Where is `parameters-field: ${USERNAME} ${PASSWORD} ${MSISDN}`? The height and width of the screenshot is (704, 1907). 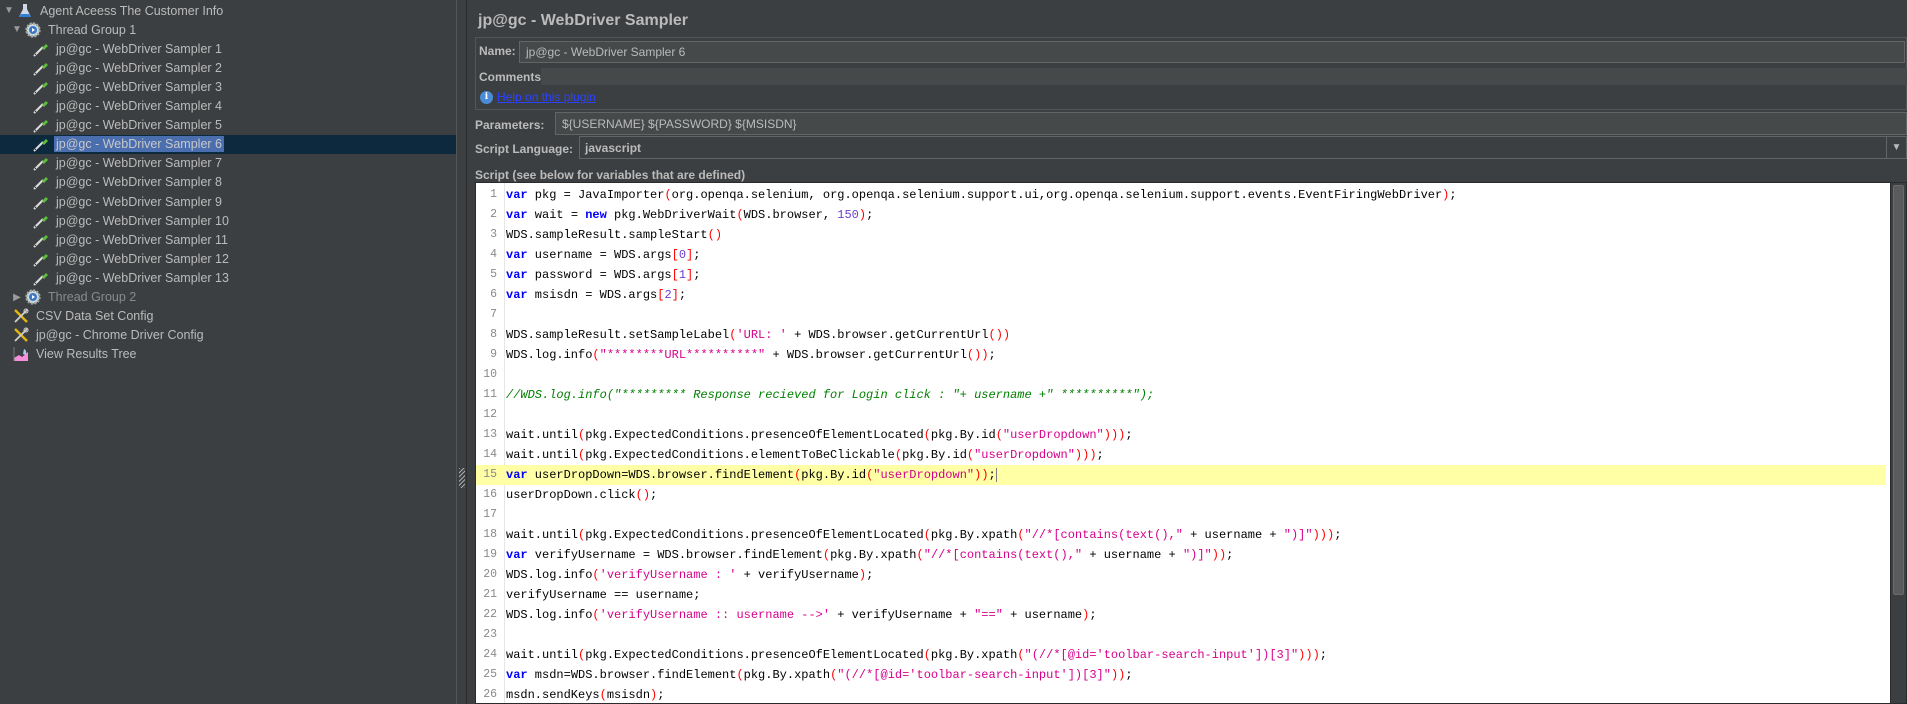 parameters-field: ${USERNAME} ${PASSWORD} ${MSISDN} is located at coordinates (1231, 123).